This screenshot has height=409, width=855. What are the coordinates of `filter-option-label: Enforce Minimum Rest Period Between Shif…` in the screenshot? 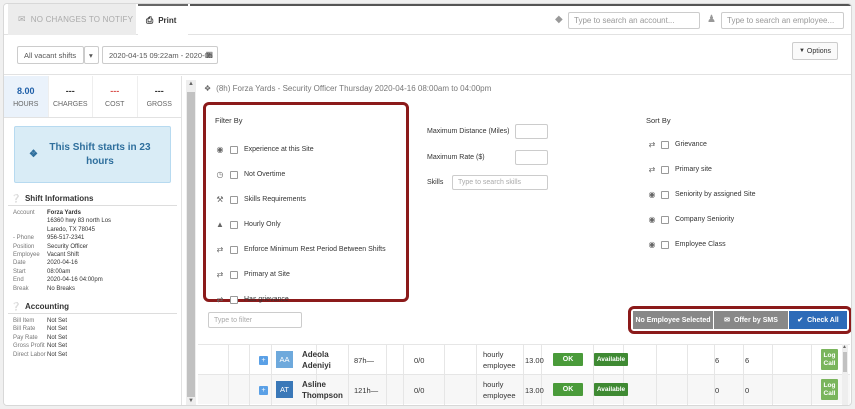 It's located at (315, 249).